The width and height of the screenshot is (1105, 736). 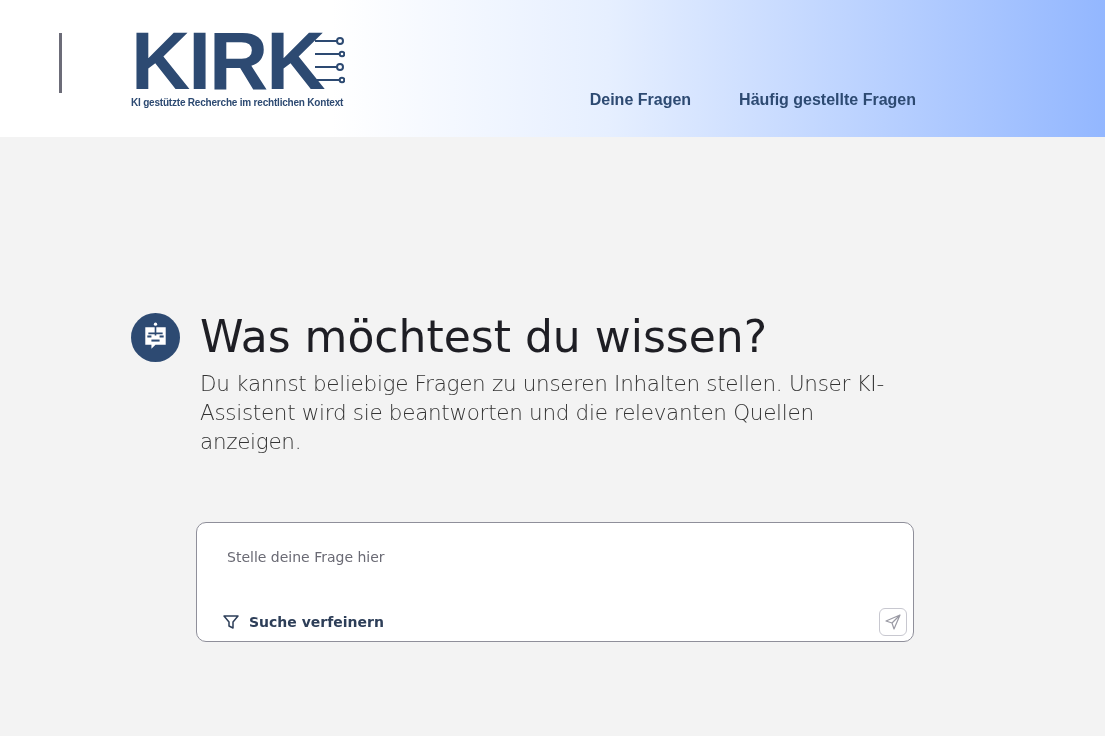 I want to click on send-button, so click(x=893, y=622).